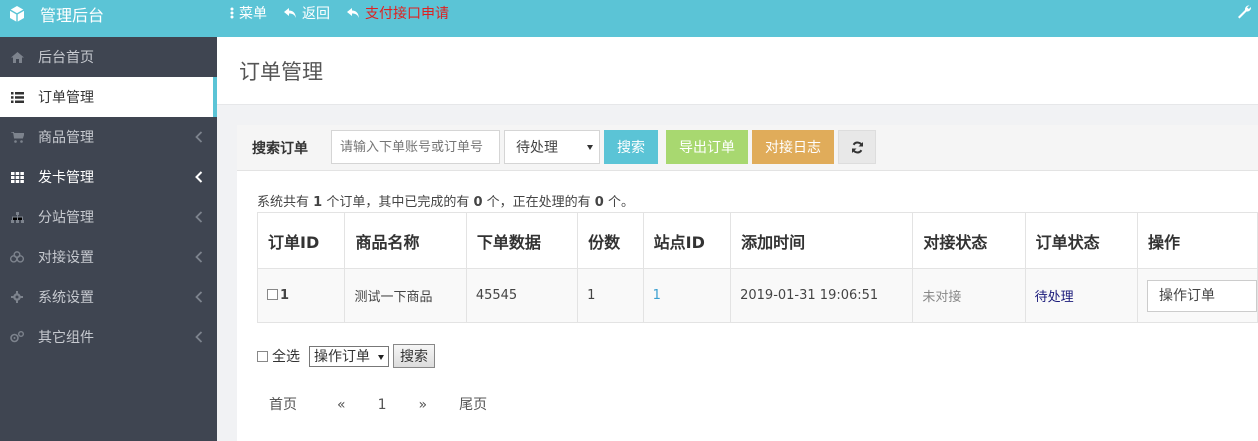 This screenshot has width=1258, height=441. What do you see at coordinates (17, 177) in the screenshot?
I see `grid-icon` at bounding box center [17, 177].